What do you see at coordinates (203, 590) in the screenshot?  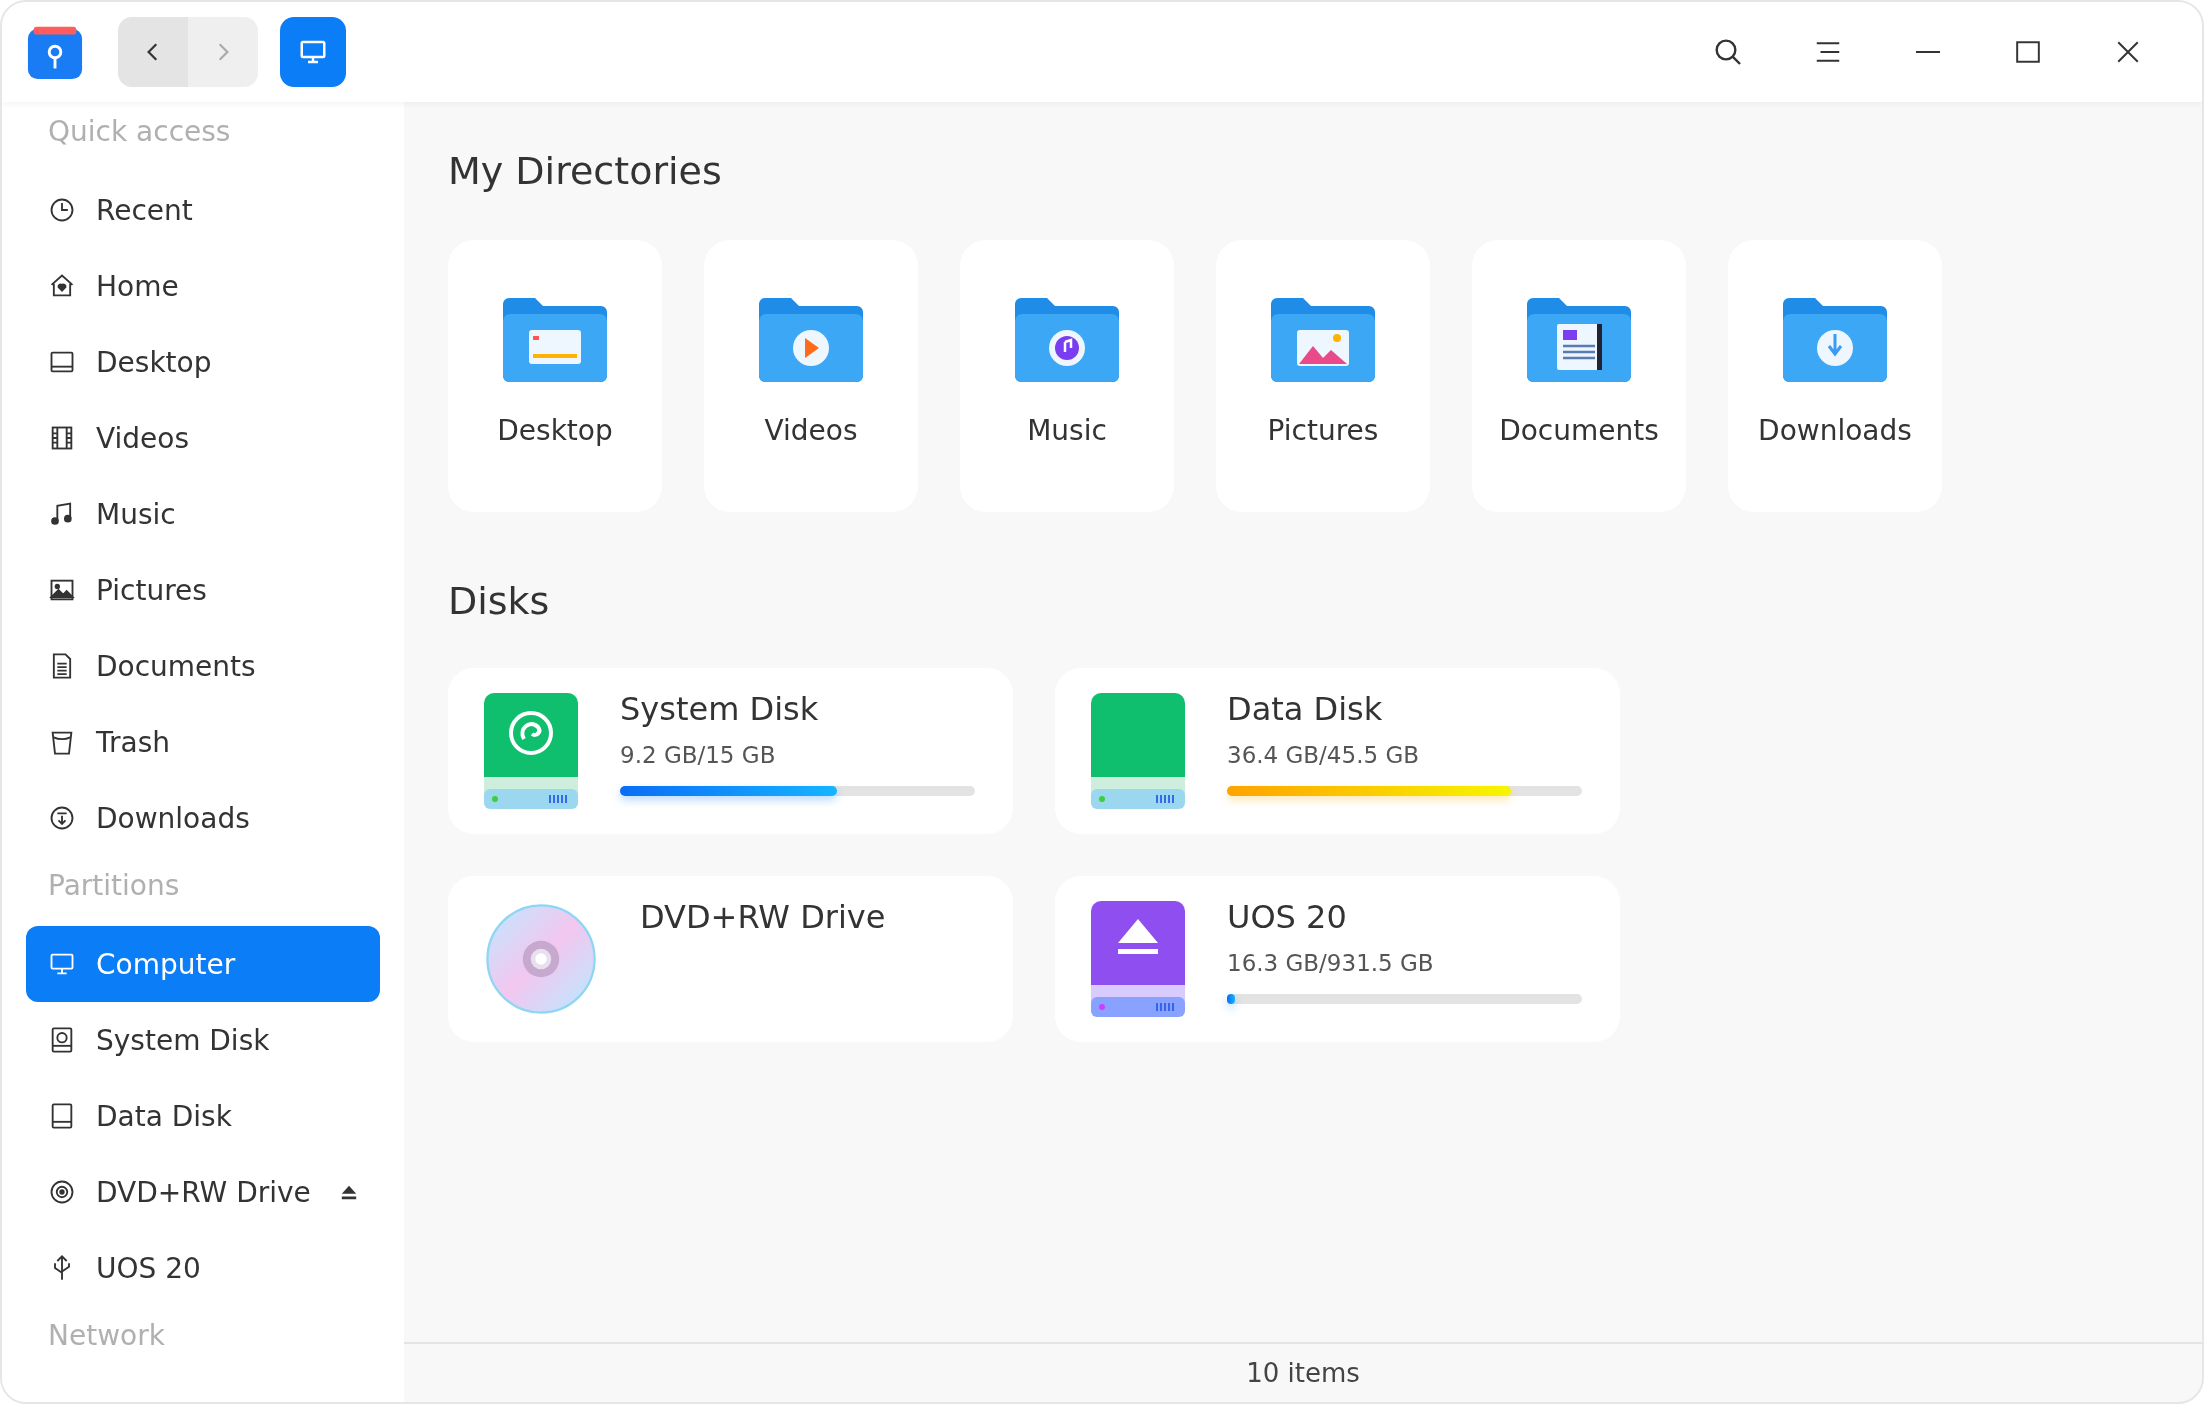 I see `sidebar-item: Pictures` at bounding box center [203, 590].